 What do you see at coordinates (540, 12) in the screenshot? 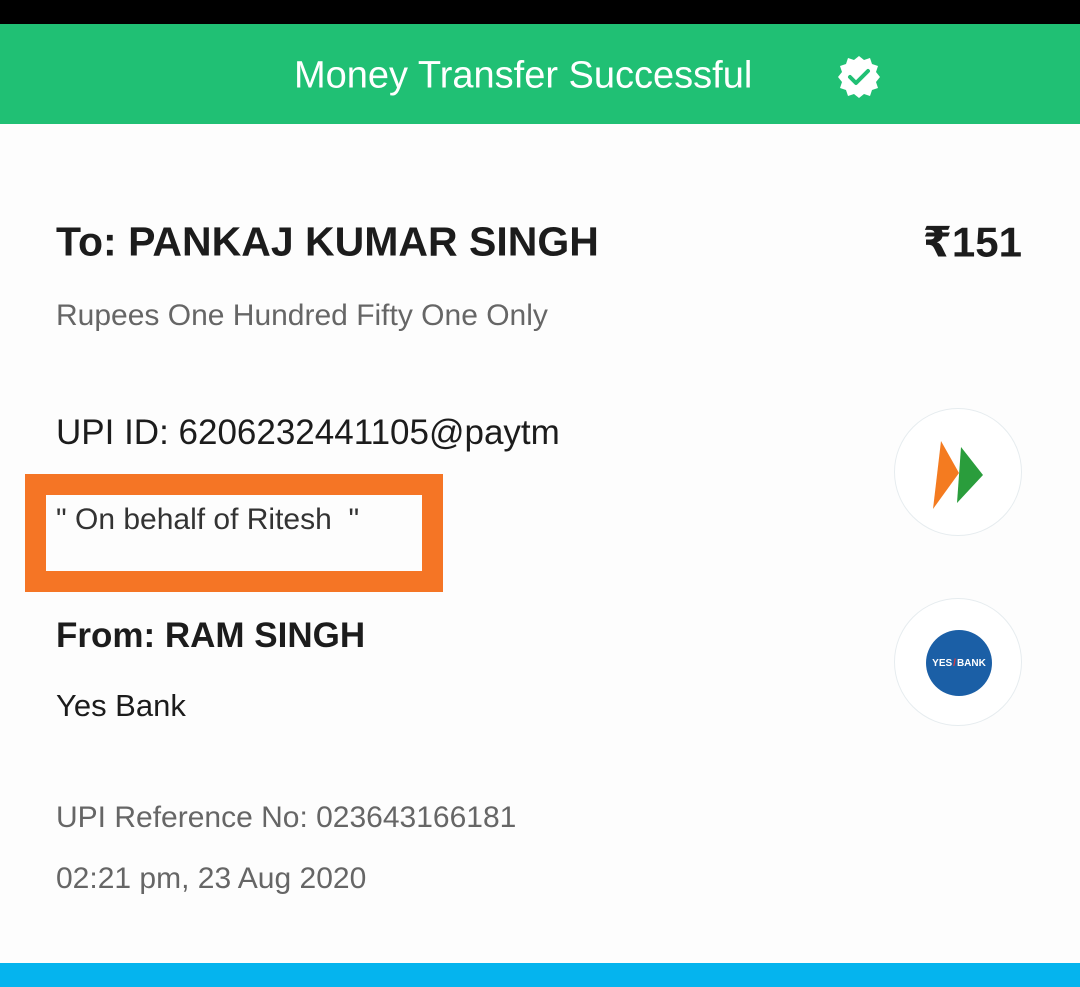
I see `status-bar` at bounding box center [540, 12].